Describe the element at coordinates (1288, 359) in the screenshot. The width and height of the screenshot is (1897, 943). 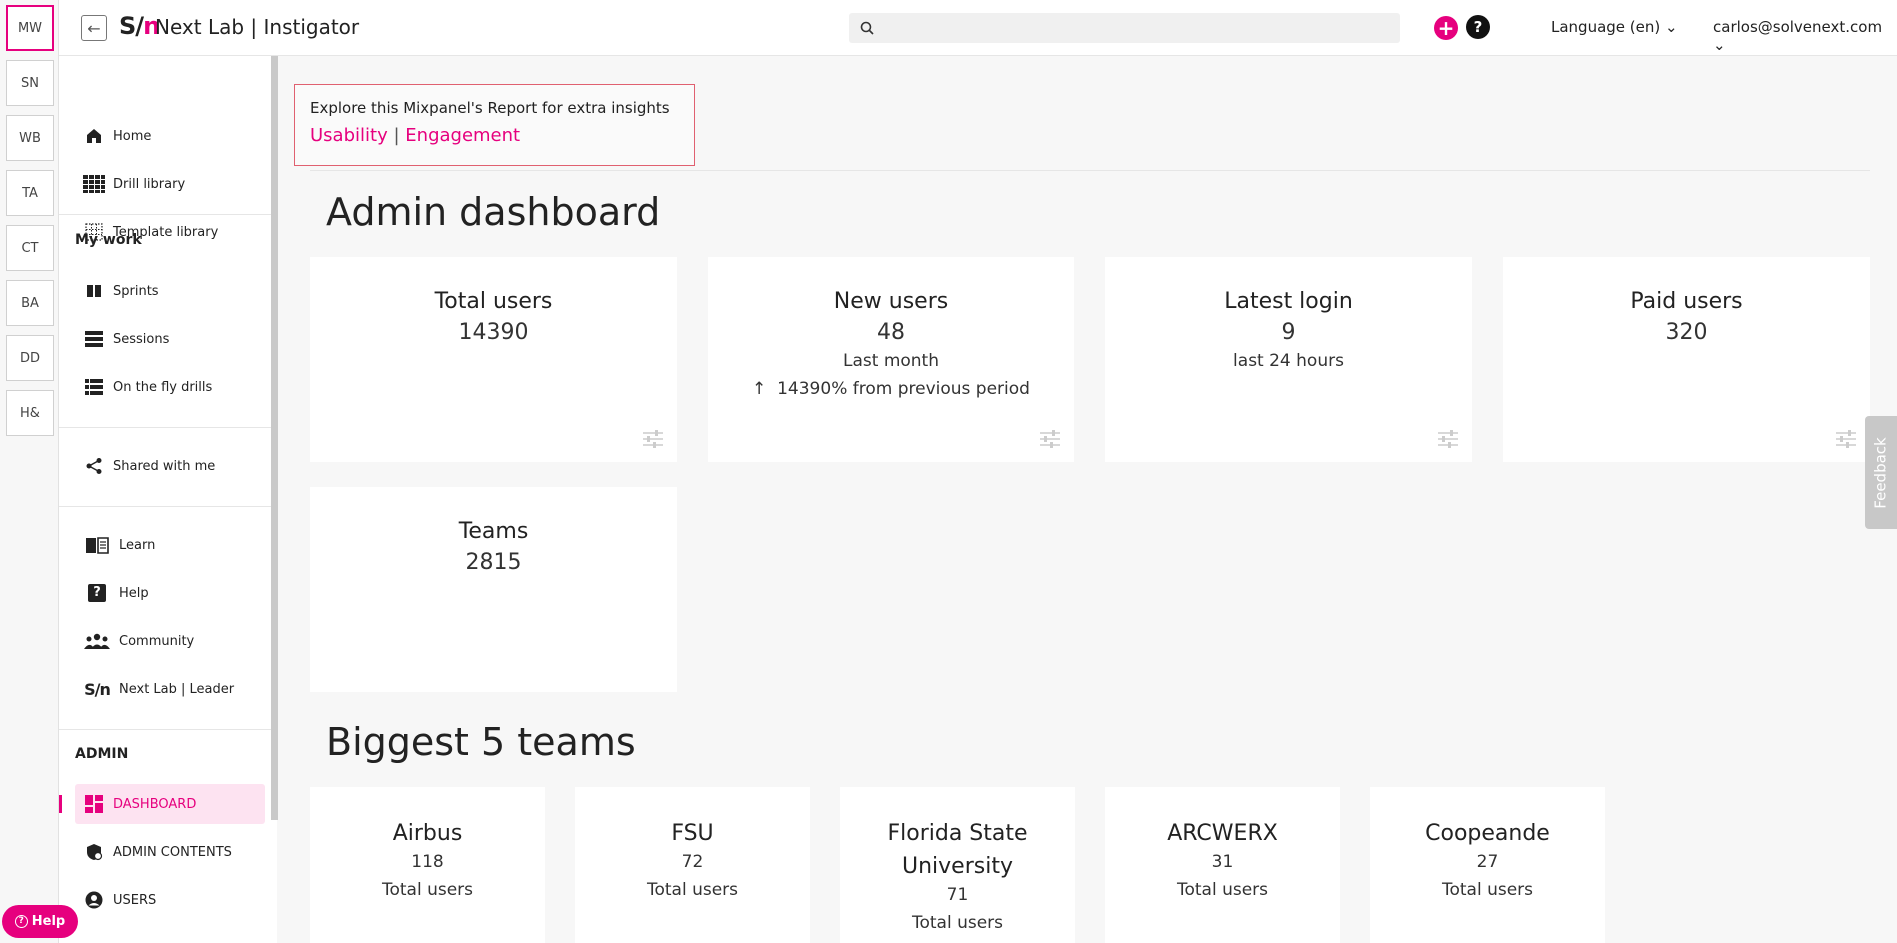
I see `stat-card-latest-login: Latest login 9 last 24 hours` at that location.